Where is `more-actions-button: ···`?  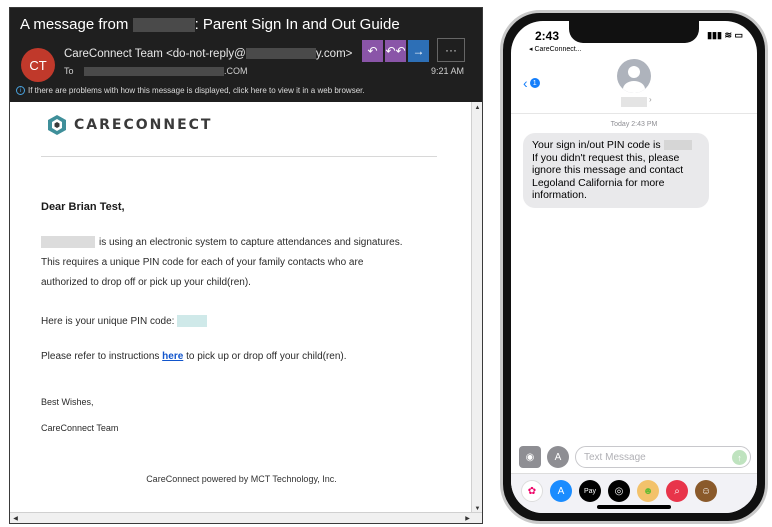
more-actions-button: ··· is located at coordinates (451, 50).